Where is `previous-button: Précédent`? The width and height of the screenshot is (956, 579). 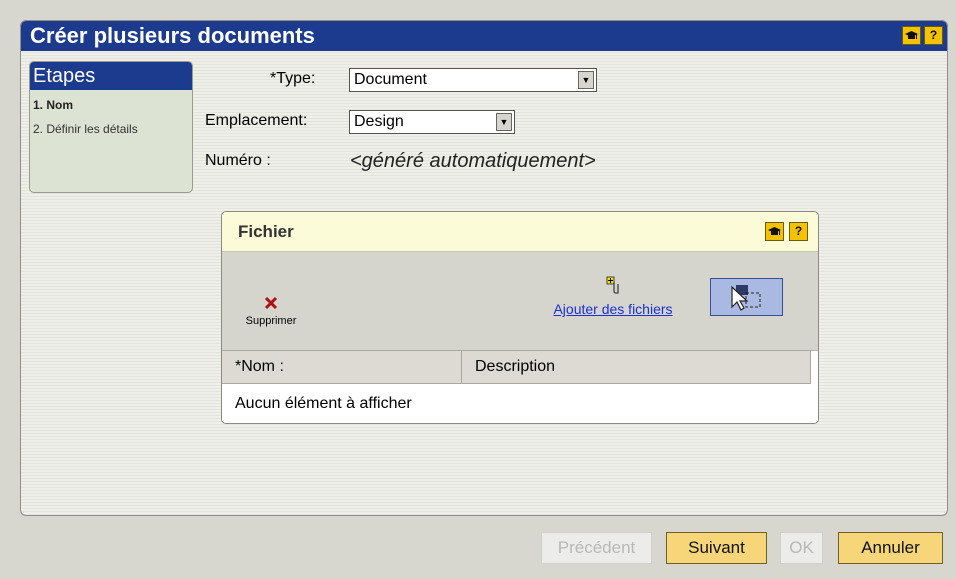
previous-button: Précédent is located at coordinates (596, 548).